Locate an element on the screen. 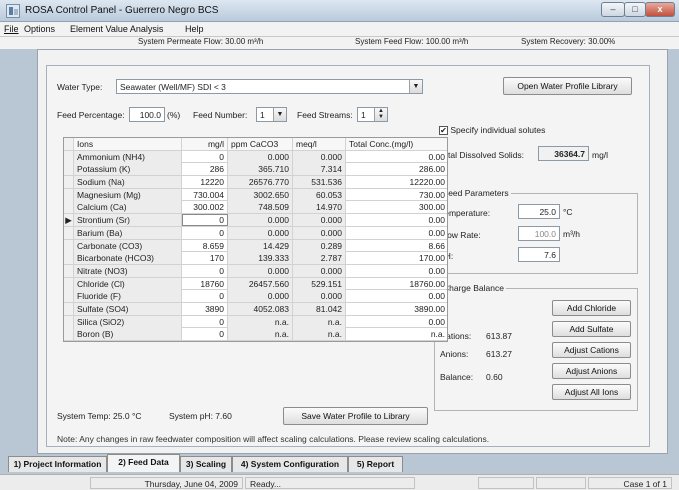  mgl-cell: 8.659 is located at coordinates (205, 245).